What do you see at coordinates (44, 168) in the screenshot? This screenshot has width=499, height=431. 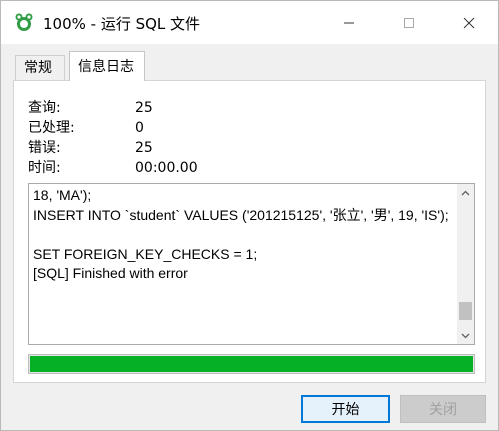 I see `stat-label: 时间:` at bounding box center [44, 168].